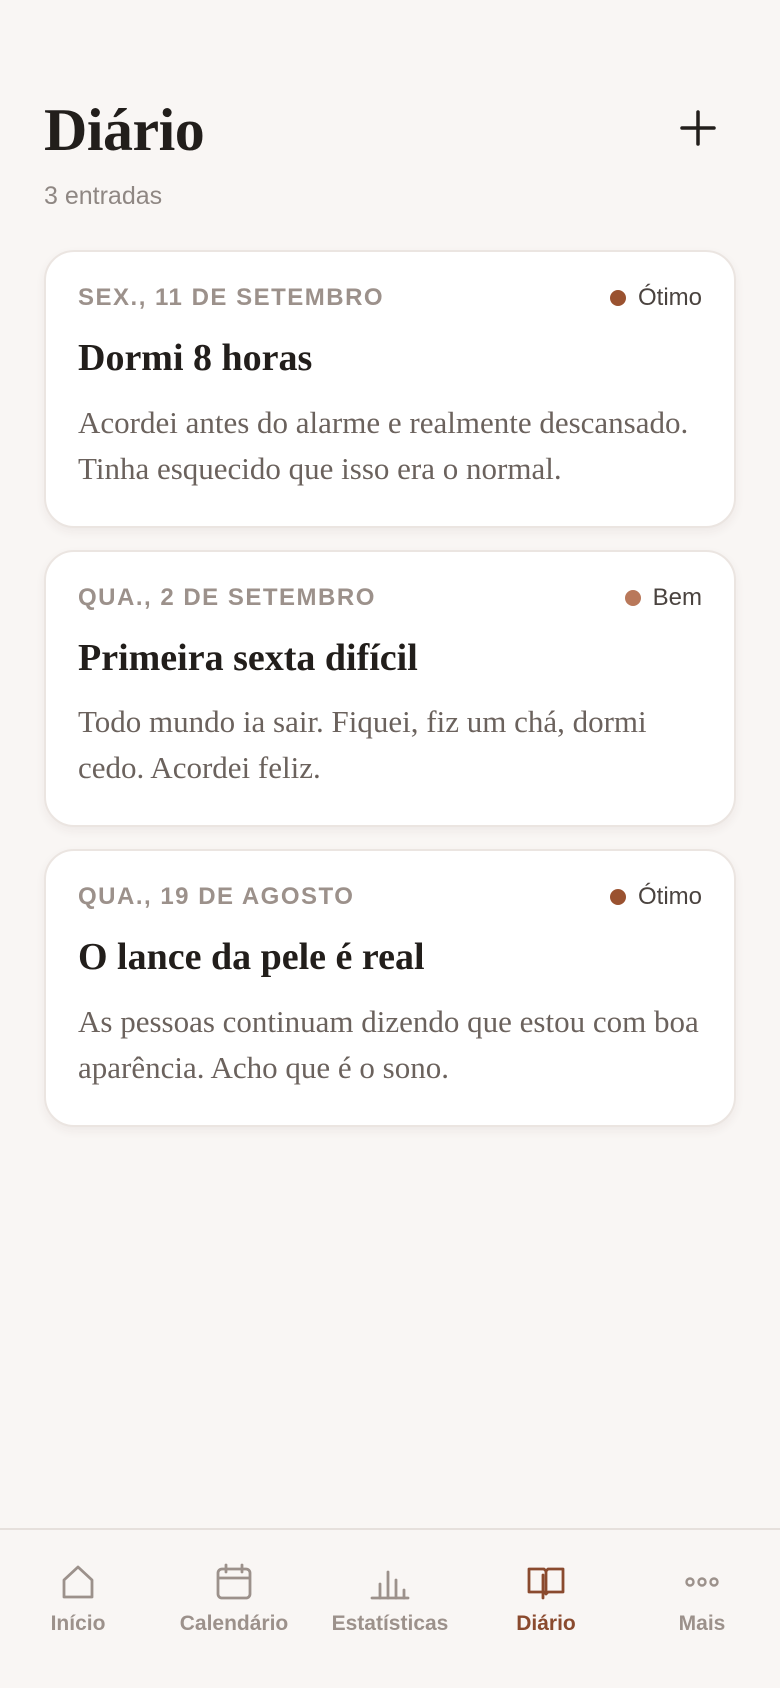  What do you see at coordinates (78, 1609) in the screenshot?
I see `tab-inicio: Início` at bounding box center [78, 1609].